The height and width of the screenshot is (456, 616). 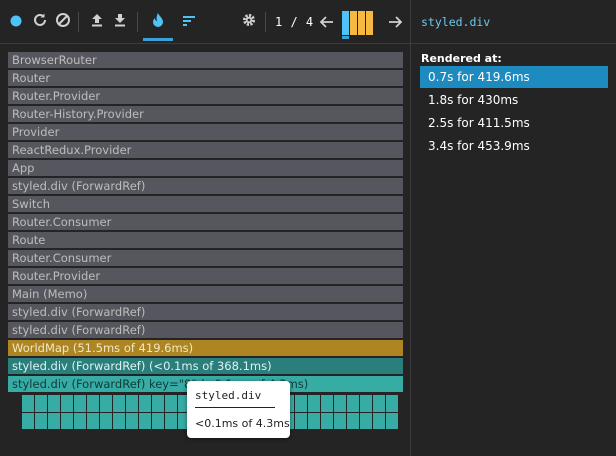 I want to click on save-profile-button, so click(x=120, y=22).